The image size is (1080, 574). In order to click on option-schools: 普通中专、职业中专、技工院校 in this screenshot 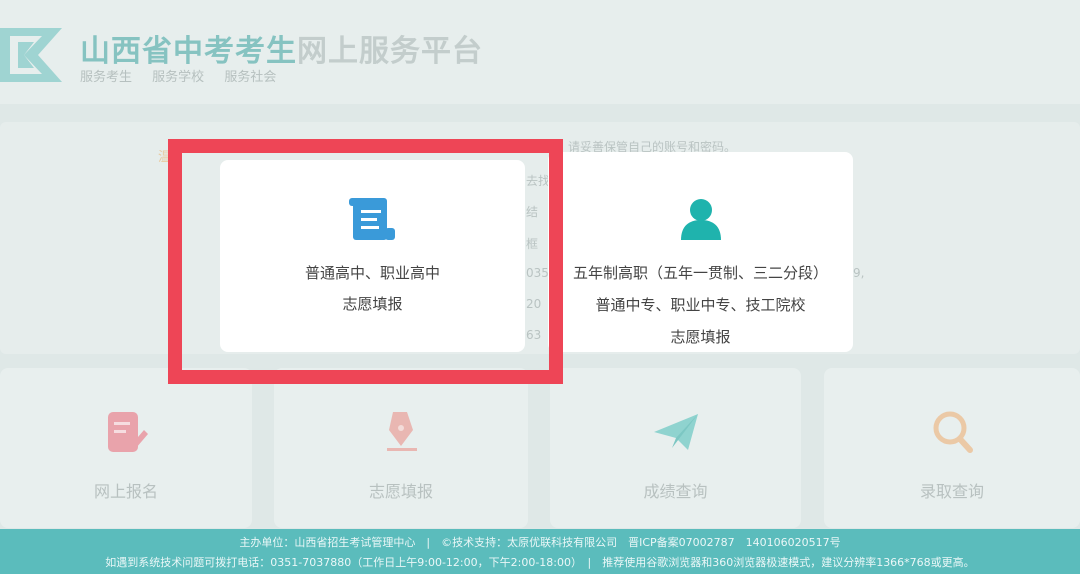, I will do `click(700, 305)`.